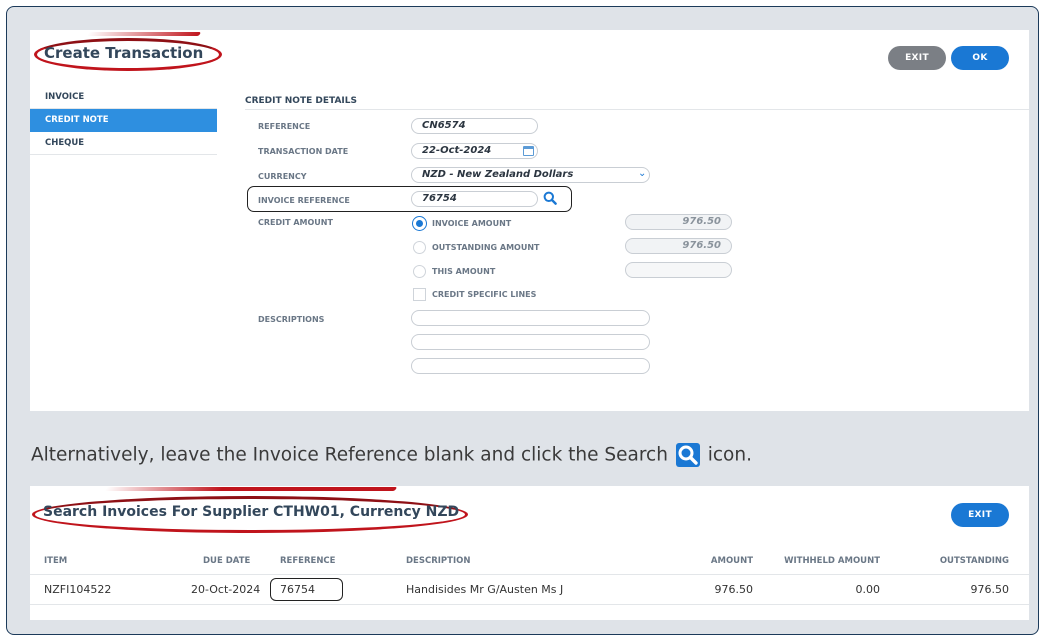 Image resolution: width=1045 pixels, height=641 pixels. What do you see at coordinates (472, 223) in the screenshot?
I see `invoice-amount-label: INVOICE AMOUNT` at bounding box center [472, 223].